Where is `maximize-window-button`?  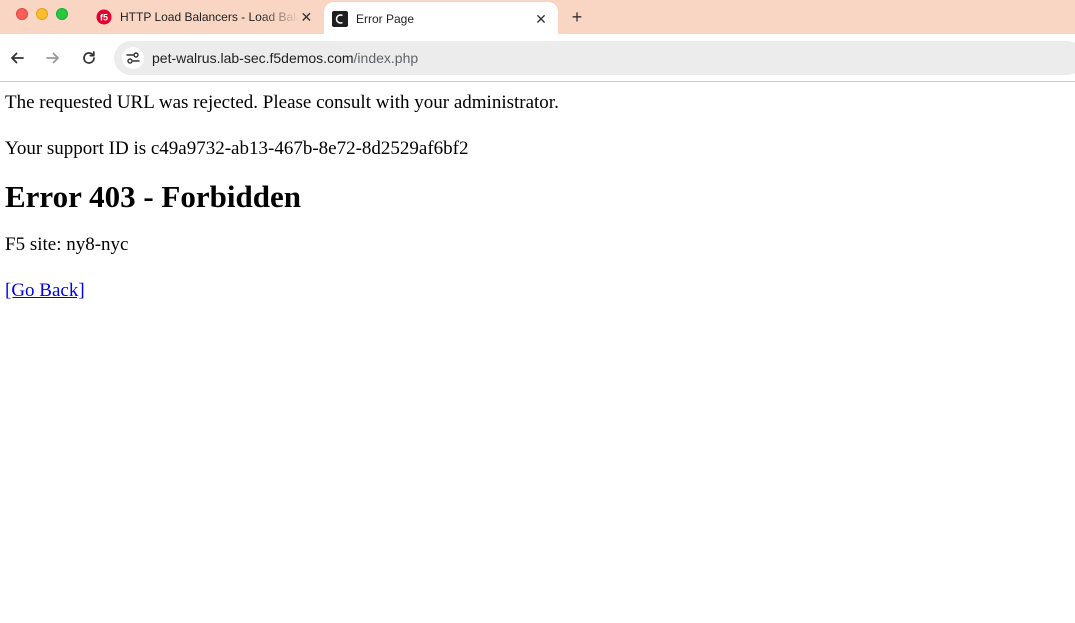 maximize-window-button is located at coordinates (62, 14).